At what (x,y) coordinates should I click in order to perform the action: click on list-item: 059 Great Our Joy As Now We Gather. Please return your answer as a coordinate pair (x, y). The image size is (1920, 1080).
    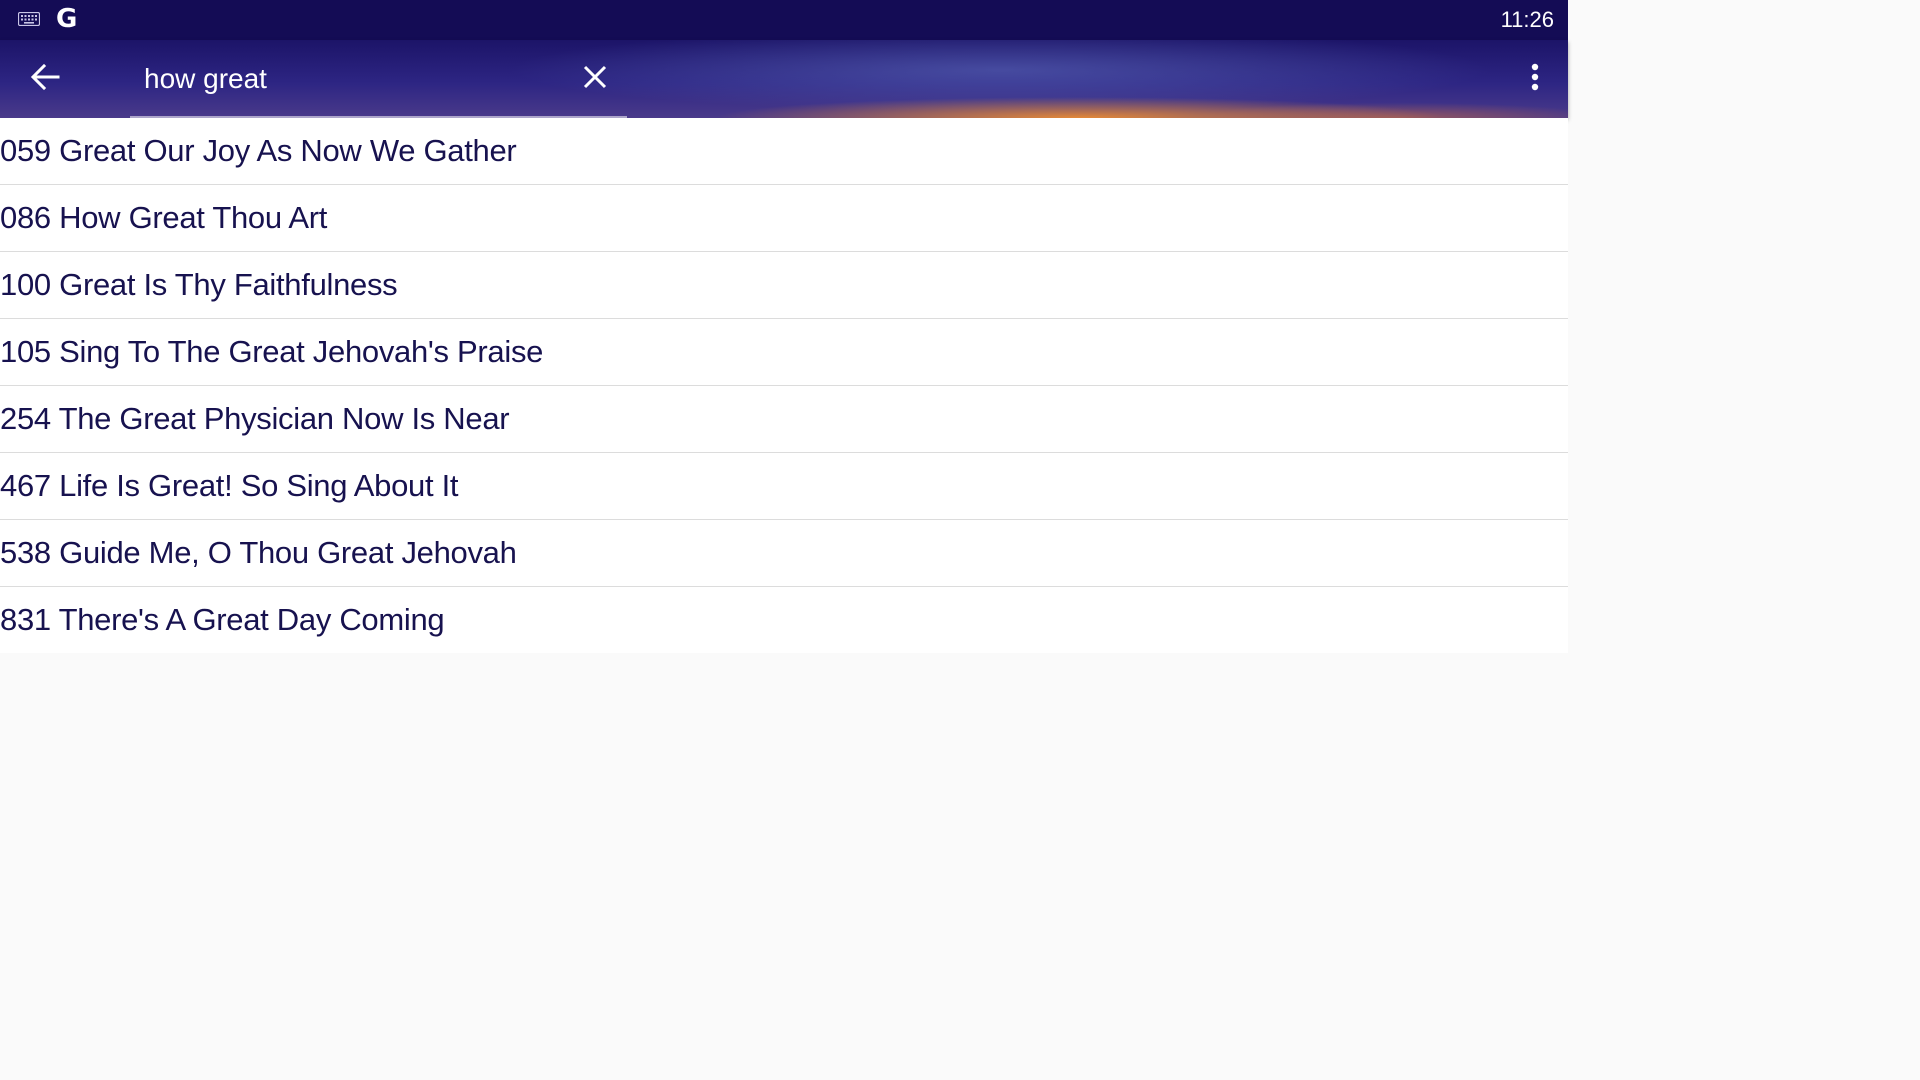
    Looking at the image, I should click on (784, 151).